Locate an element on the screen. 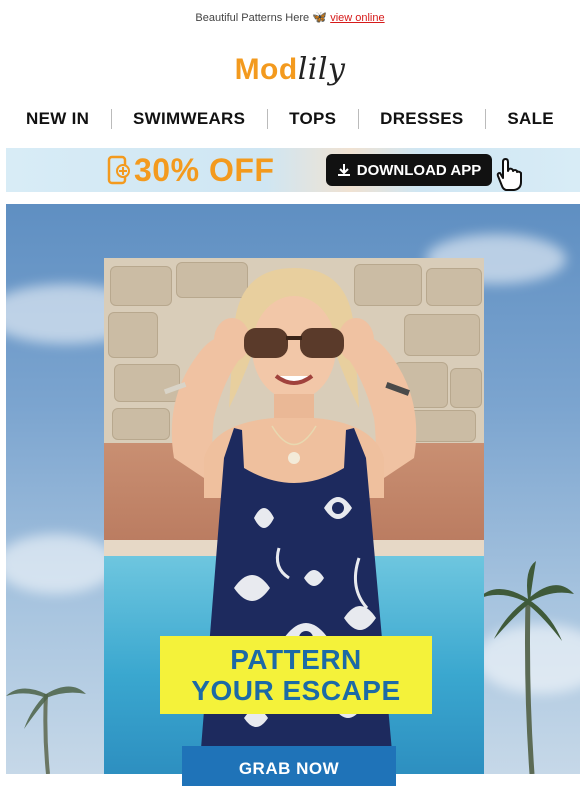 This screenshot has height=792, width=580. headline-line-2: YOUR ESCAPE is located at coordinates (296, 690).